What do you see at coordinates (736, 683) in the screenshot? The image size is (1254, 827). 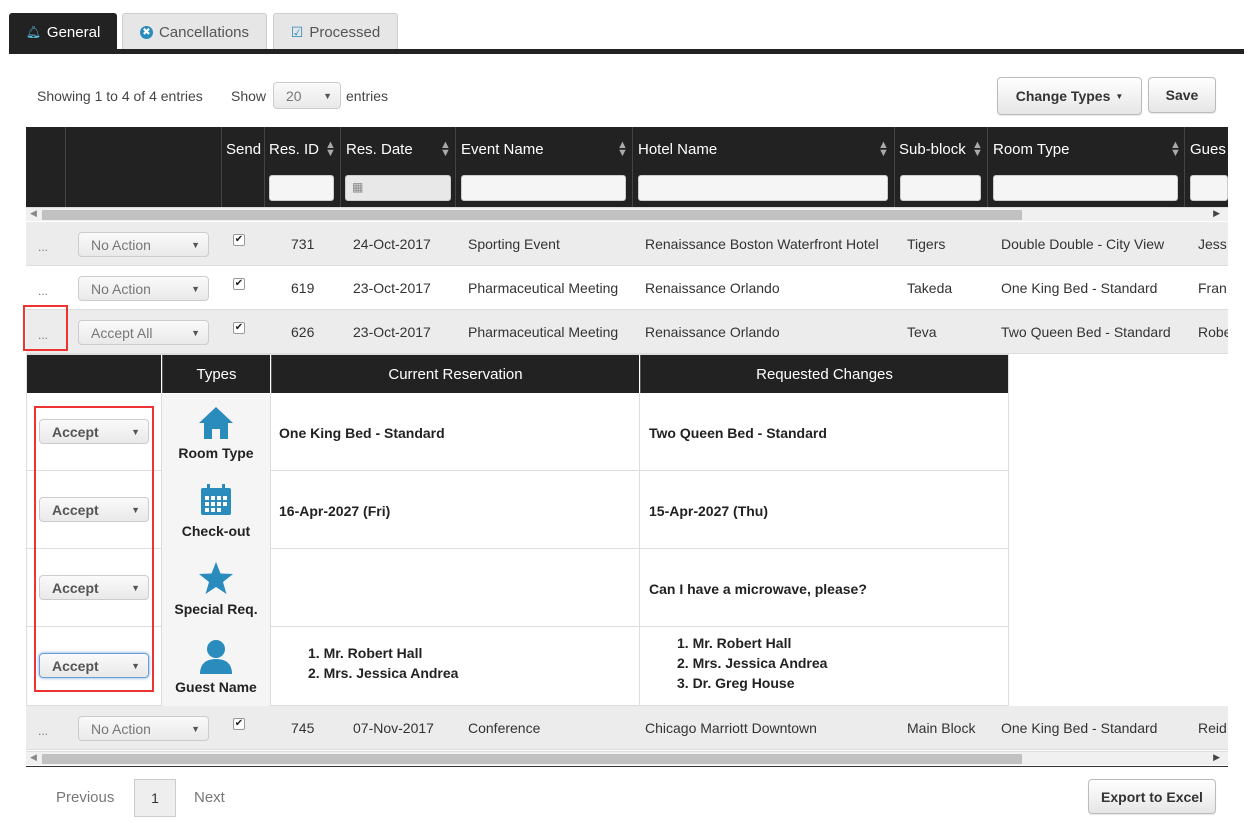 I see `guest-item: 3. Dr. Greg House` at bounding box center [736, 683].